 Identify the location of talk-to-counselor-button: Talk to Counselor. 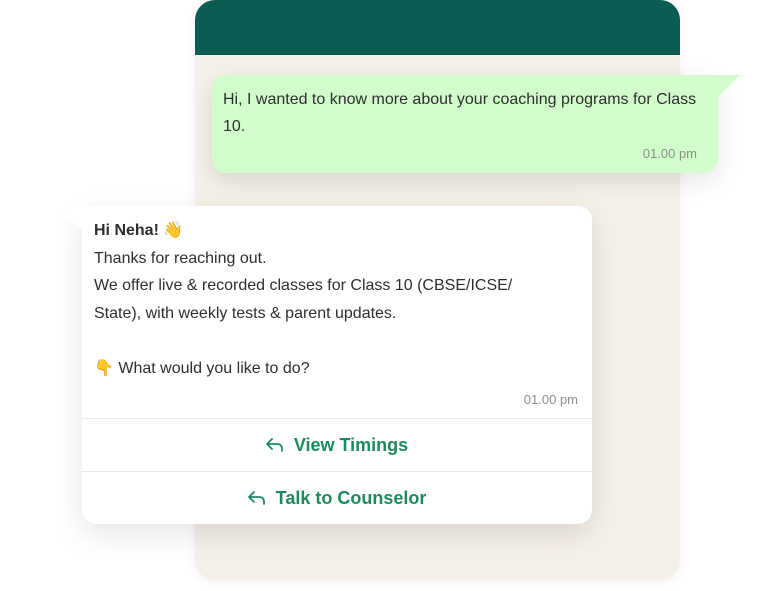
(337, 498).